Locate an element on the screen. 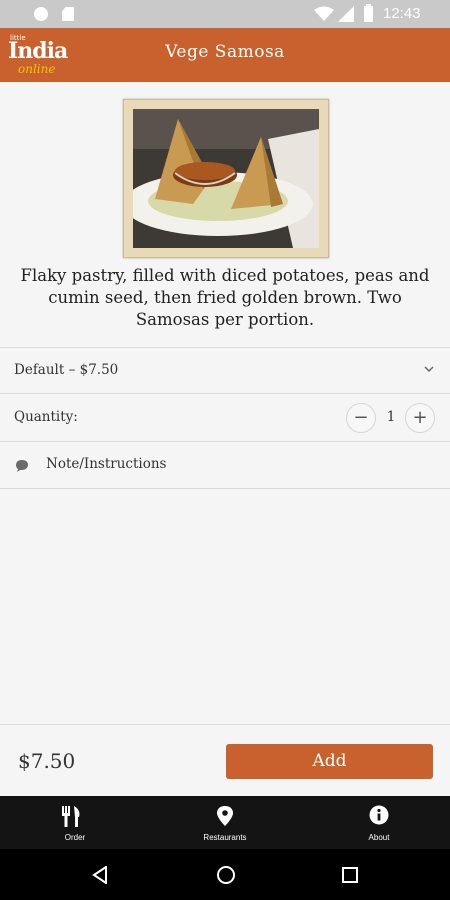  status-bar: 12:43 is located at coordinates (225, 14).